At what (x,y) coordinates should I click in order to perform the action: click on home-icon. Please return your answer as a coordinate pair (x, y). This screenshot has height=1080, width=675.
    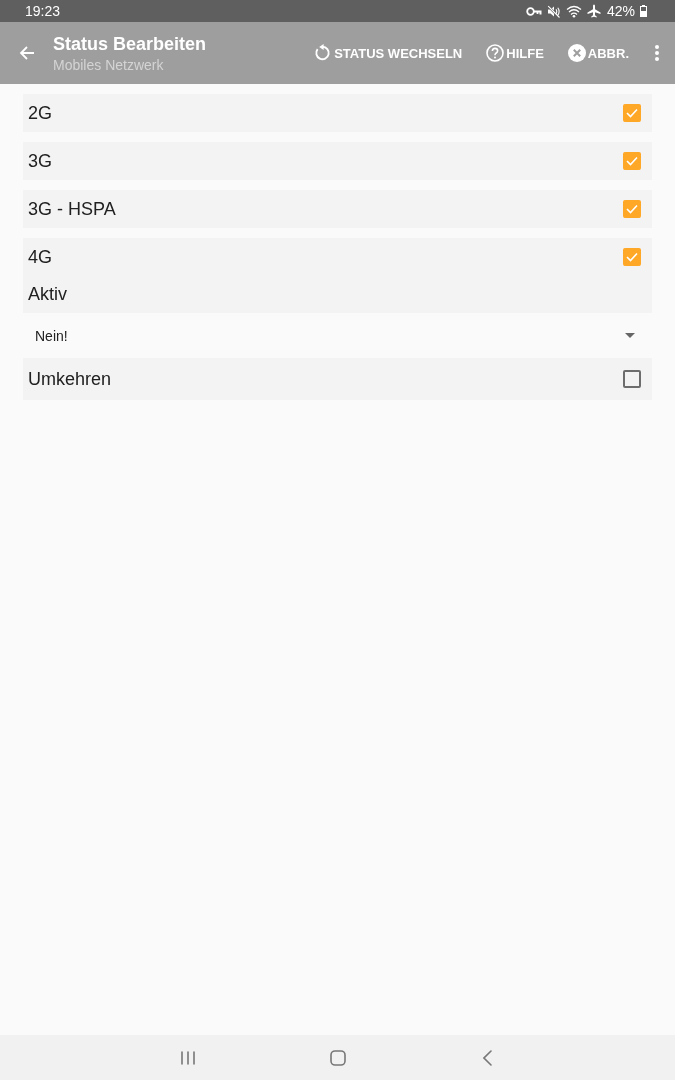
    Looking at the image, I should click on (337, 1057).